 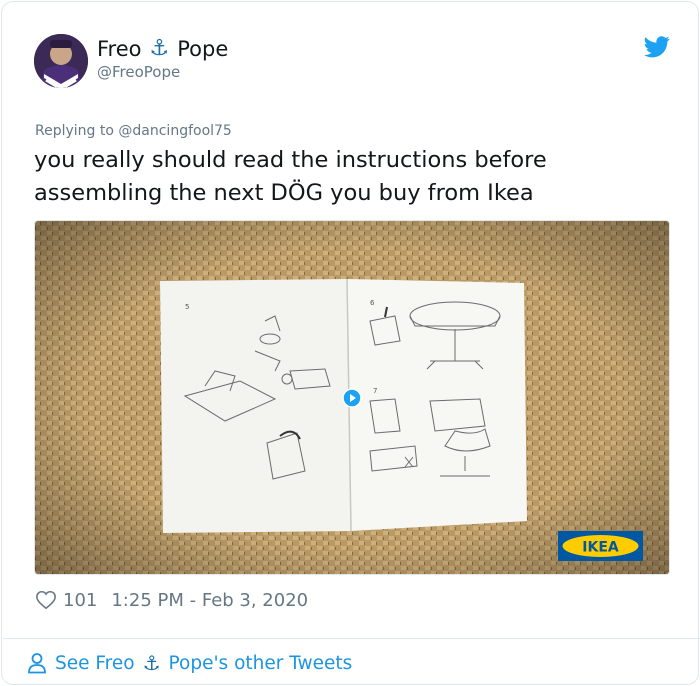 I want to click on reply-context: Replying to @dancingfool75, so click(x=133, y=131).